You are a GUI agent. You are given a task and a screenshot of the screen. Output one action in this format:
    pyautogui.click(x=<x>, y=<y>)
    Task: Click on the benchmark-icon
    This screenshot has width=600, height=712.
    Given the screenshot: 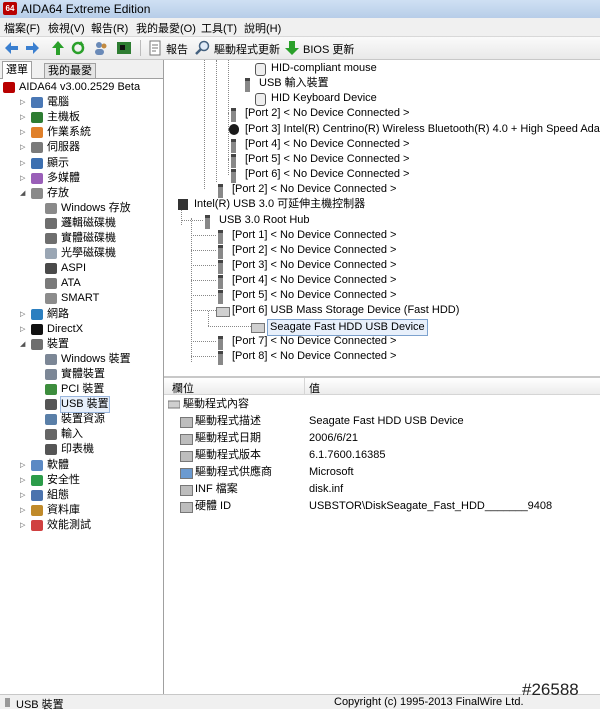 What is the action you would take?
    pyautogui.click(x=37, y=525)
    